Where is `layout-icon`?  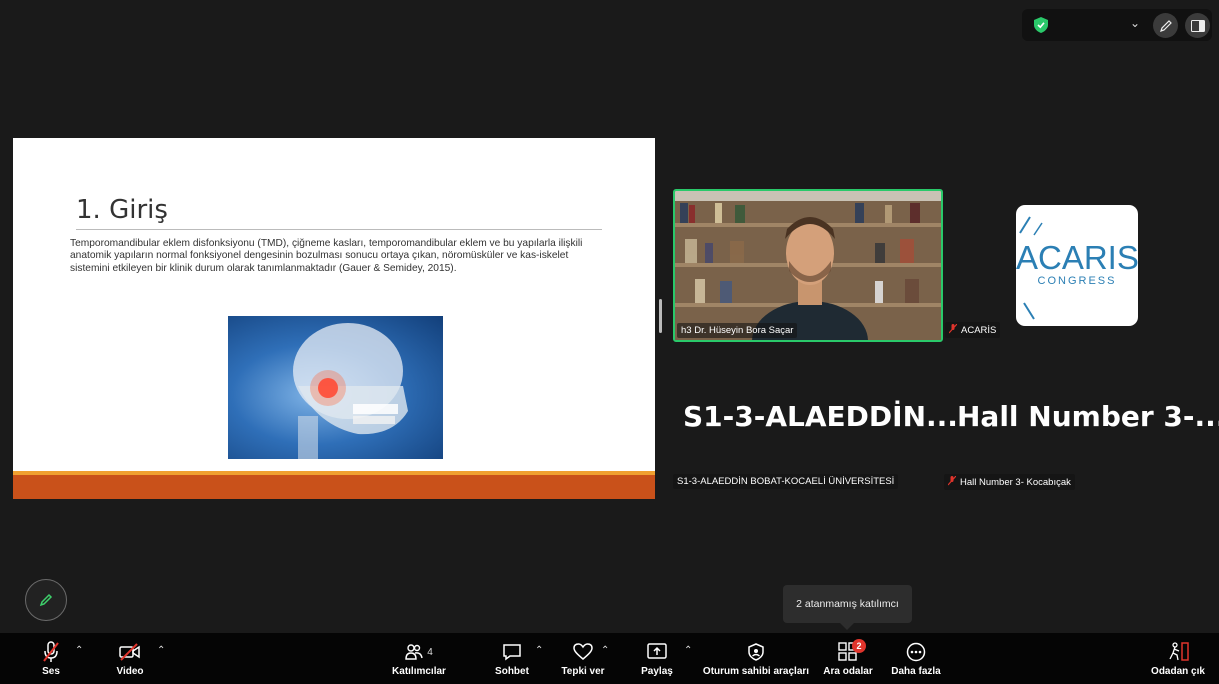
layout-icon is located at coordinates (1197, 25).